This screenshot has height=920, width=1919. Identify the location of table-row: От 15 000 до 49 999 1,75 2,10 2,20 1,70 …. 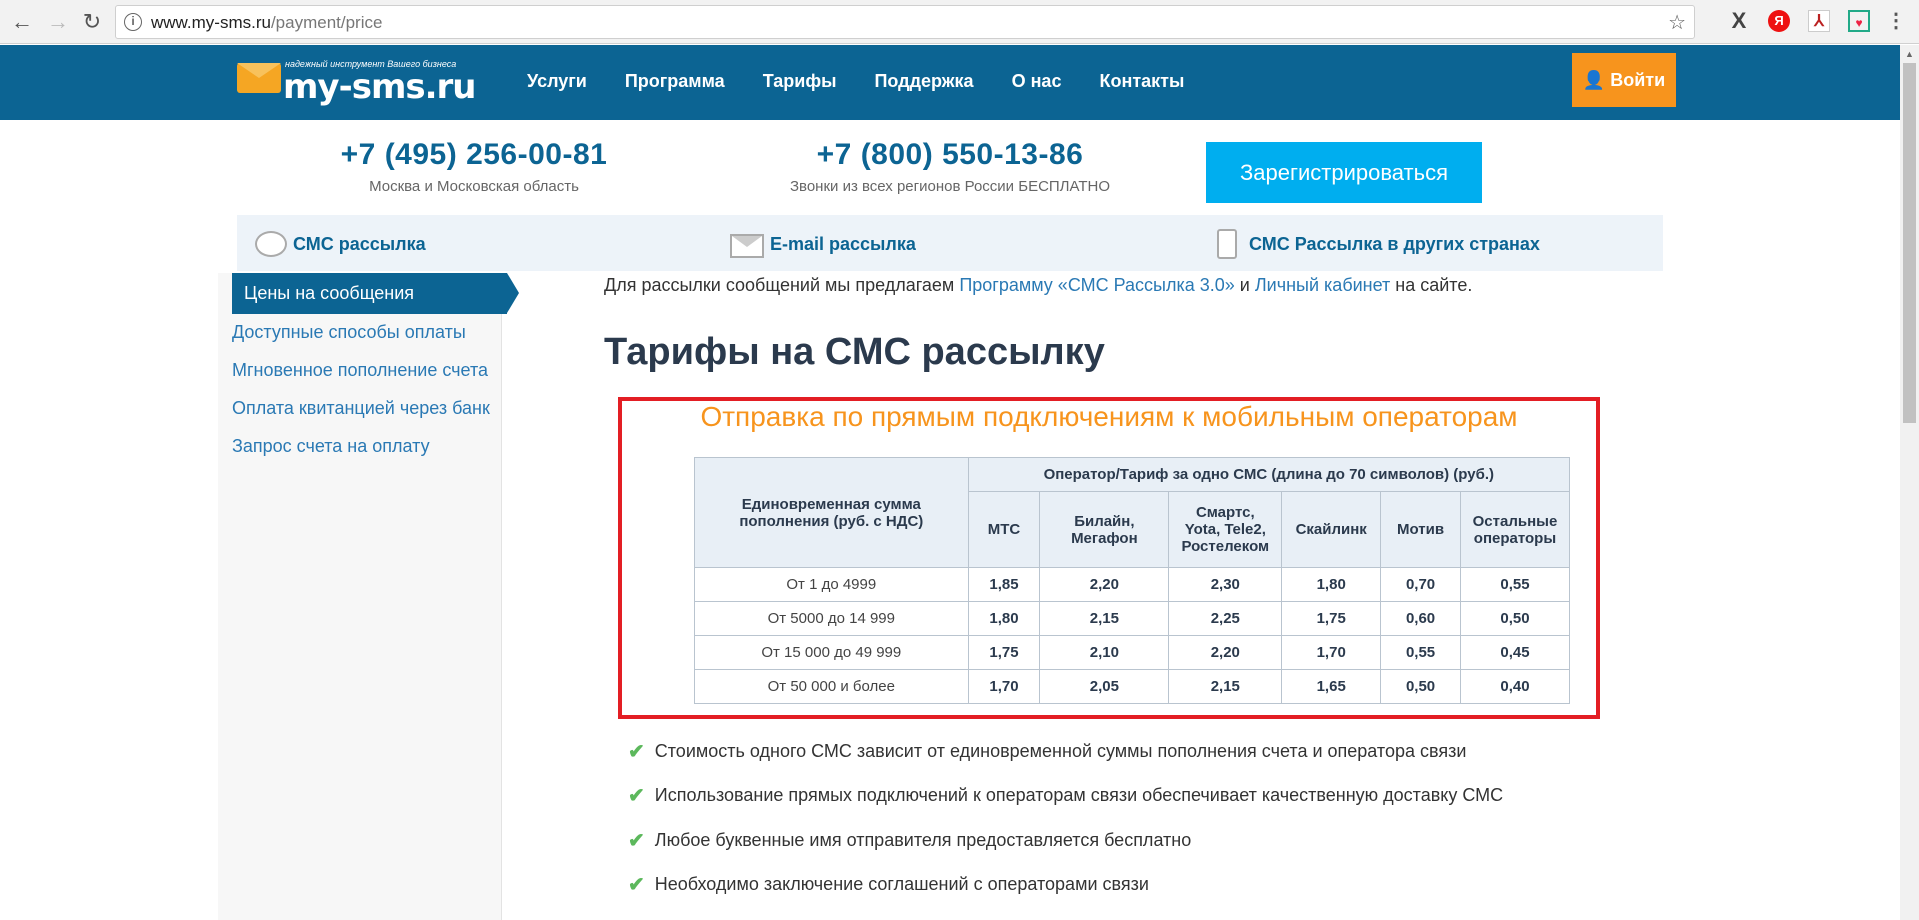
(1132, 652).